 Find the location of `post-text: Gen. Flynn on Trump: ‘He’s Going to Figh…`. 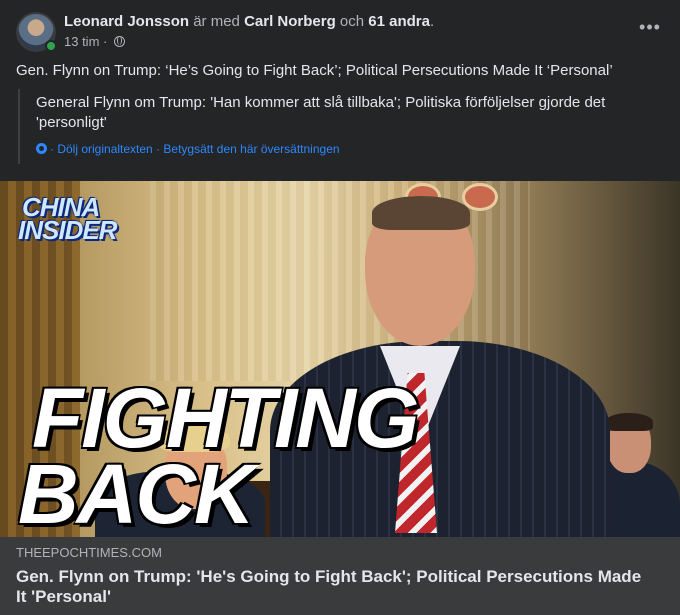

post-text: Gen. Flynn on Trump: ‘He’s Going to Figh… is located at coordinates (314, 70).